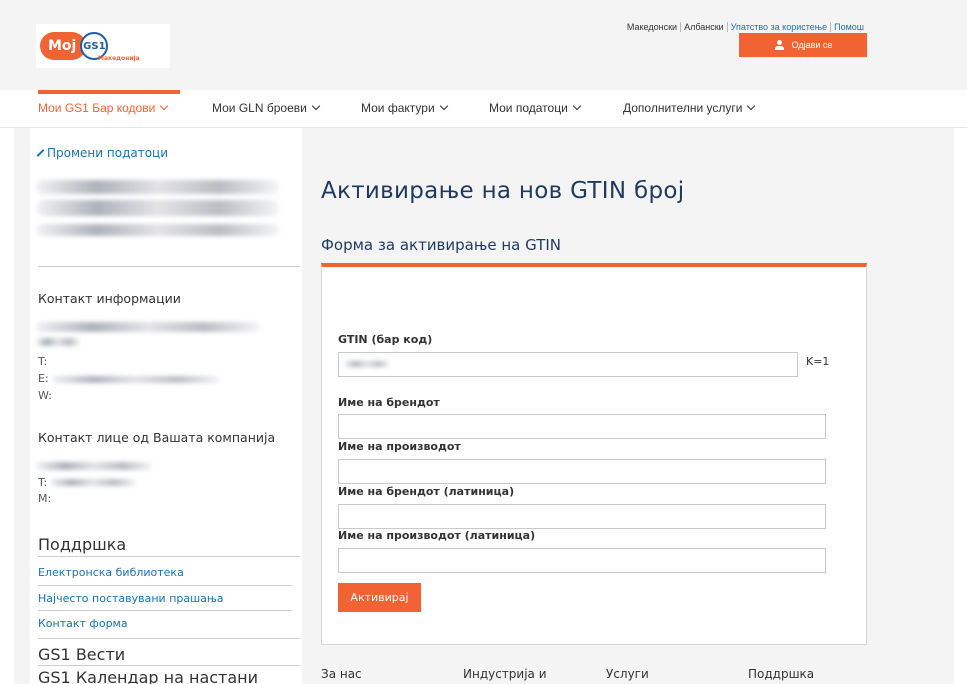 The height and width of the screenshot is (684, 967). What do you see at coordinates (652, 27) in the screenshot?
I see `lang-macedonian-link: Македонски` at bounding box center [652, 27].